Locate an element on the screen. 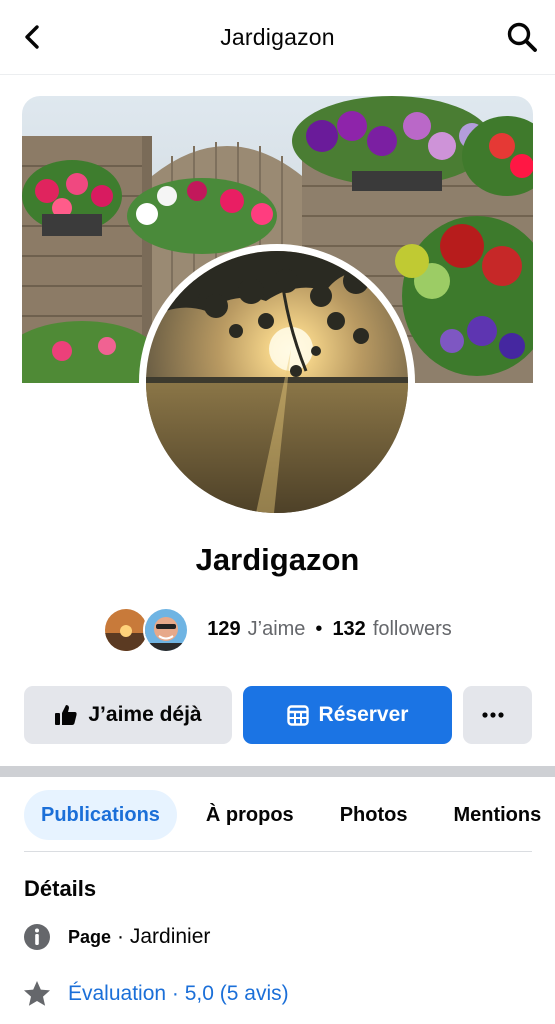 The image size is (555, 1024). likes-label: J’aime is located at coordinates (276, 628).